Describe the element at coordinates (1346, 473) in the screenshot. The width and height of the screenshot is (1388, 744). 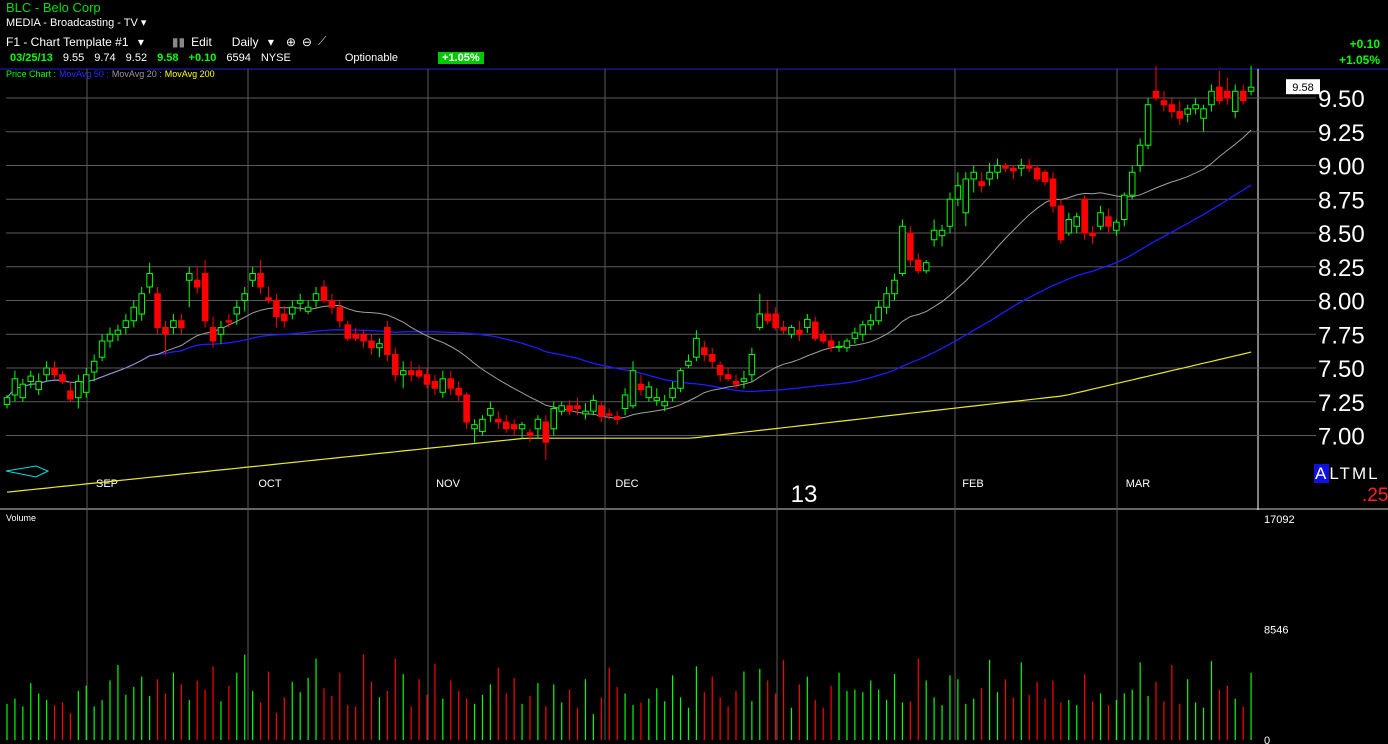
I see `timeframe-option: T` at that location.